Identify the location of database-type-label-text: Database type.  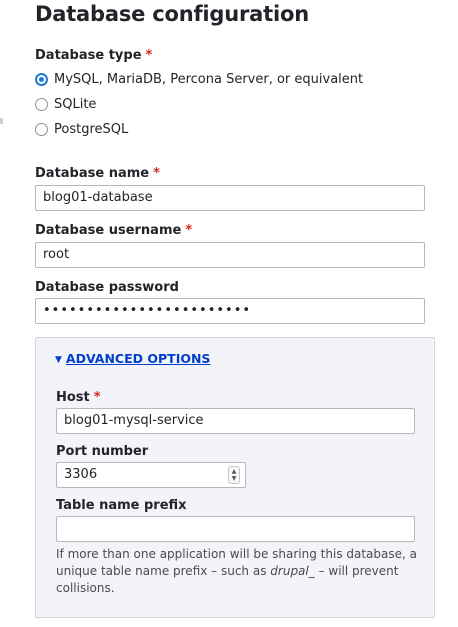
(88, 55).